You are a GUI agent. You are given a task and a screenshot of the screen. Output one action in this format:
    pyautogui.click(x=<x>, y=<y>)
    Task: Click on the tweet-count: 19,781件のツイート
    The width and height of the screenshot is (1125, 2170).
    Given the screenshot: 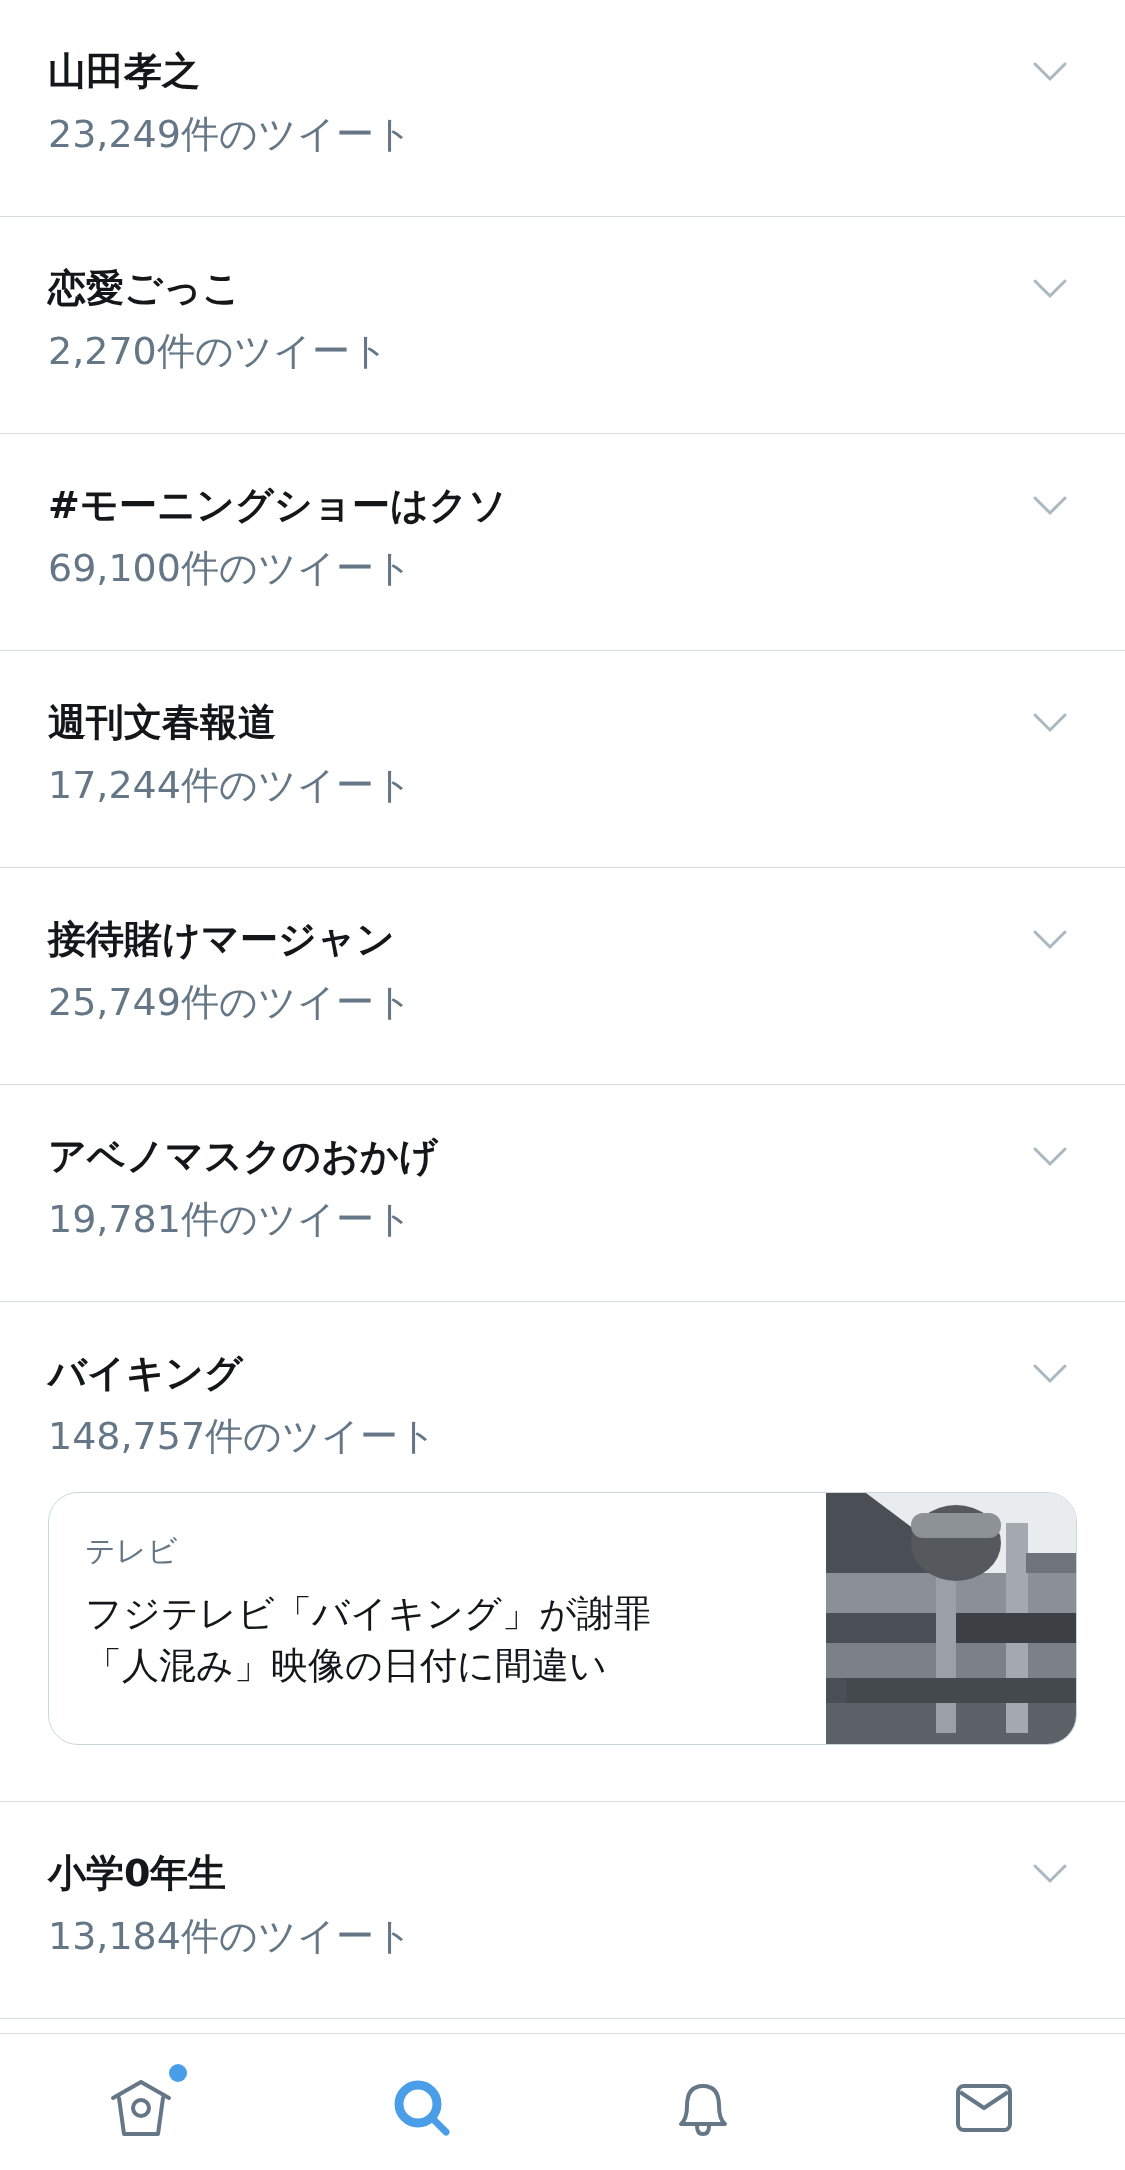 What is the action you would take?
    pyautogui.click(x=231, y=1219)
    